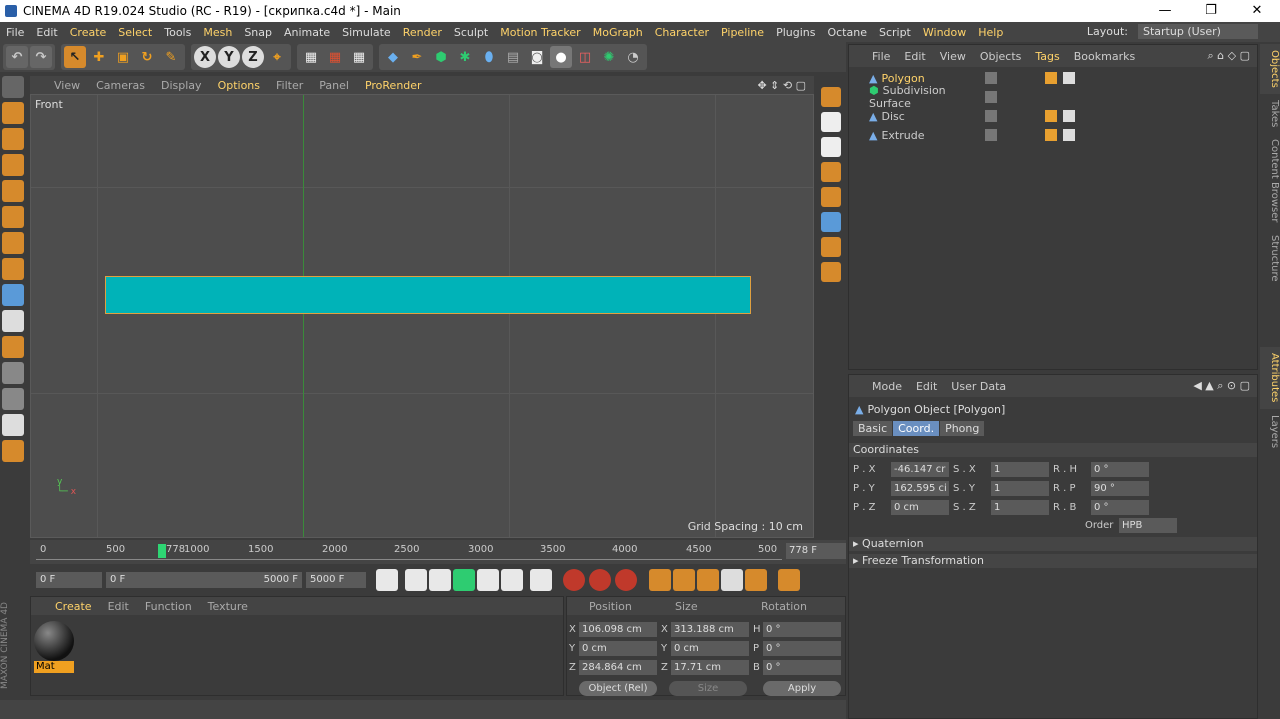 This screenshot has width=1280, height=719. What do you see at coordinates (682, 32) in the screenshot?
I see `menu-character: Character` at bounding box center [682, 32].